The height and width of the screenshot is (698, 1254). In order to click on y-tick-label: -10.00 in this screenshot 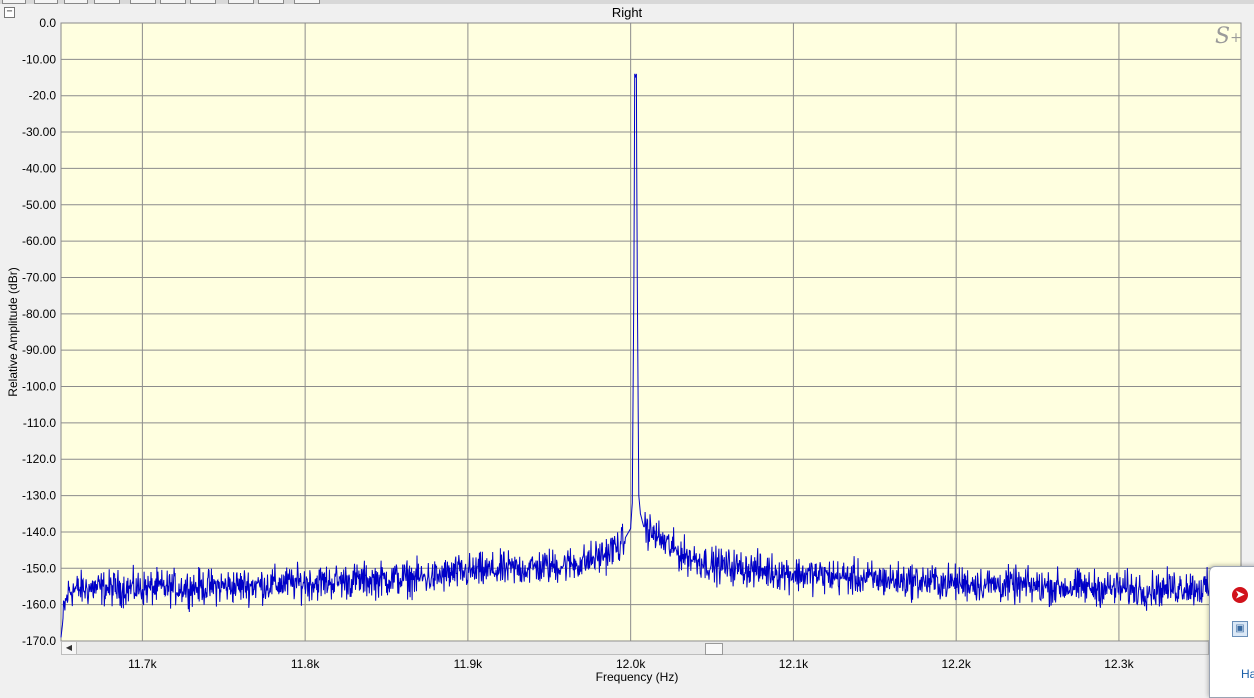, I will do `click(39, 59)`.